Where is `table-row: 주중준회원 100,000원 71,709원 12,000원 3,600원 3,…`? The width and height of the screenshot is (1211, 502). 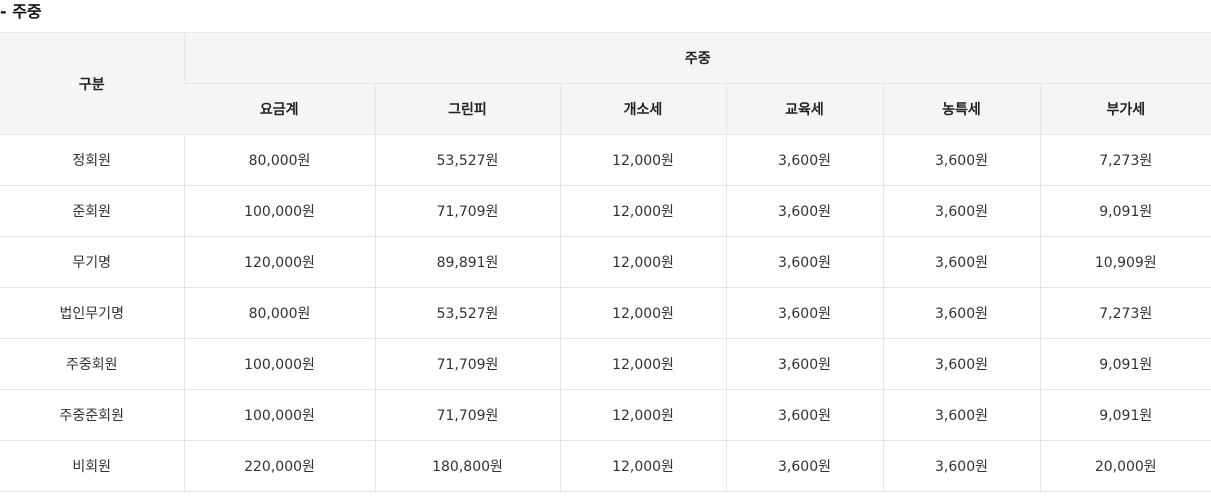 table-row: 주중준회원 100,000원 71,709원 12,000원 3,600원 3,… is located at coordinates (605, 415).